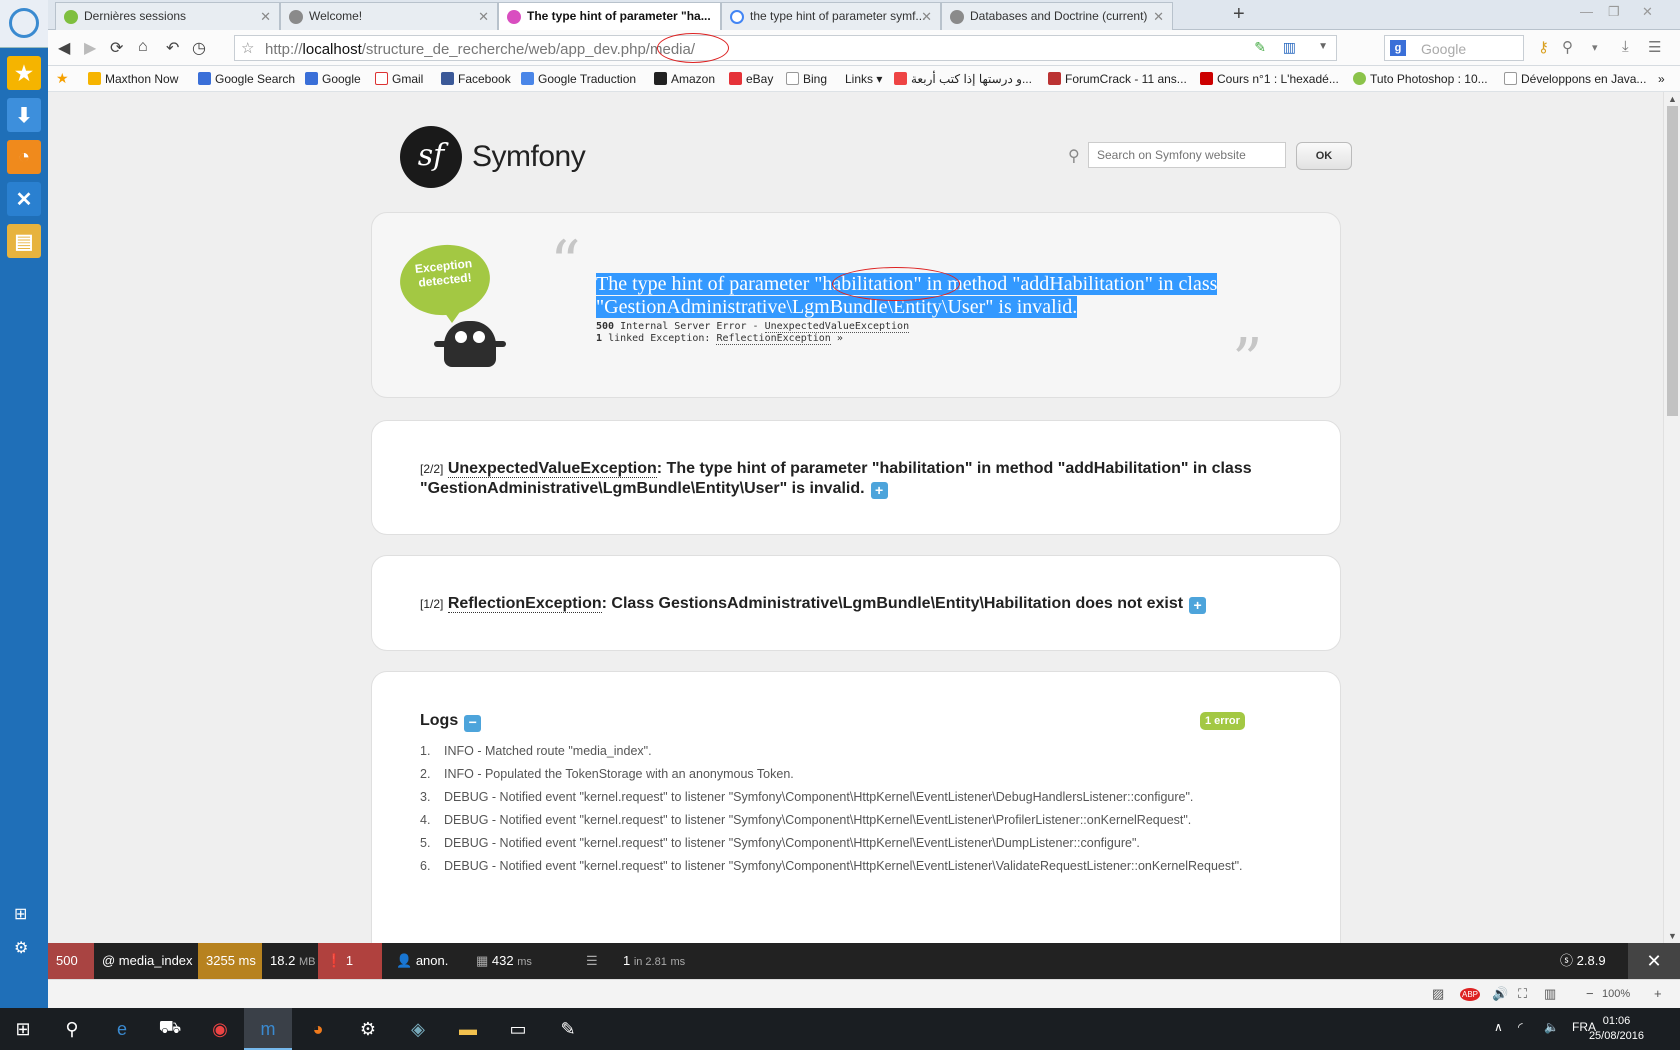 This screenshot has height=1050, width=1680. I want to click on scrollbar-thumb, so click(1672, 261).